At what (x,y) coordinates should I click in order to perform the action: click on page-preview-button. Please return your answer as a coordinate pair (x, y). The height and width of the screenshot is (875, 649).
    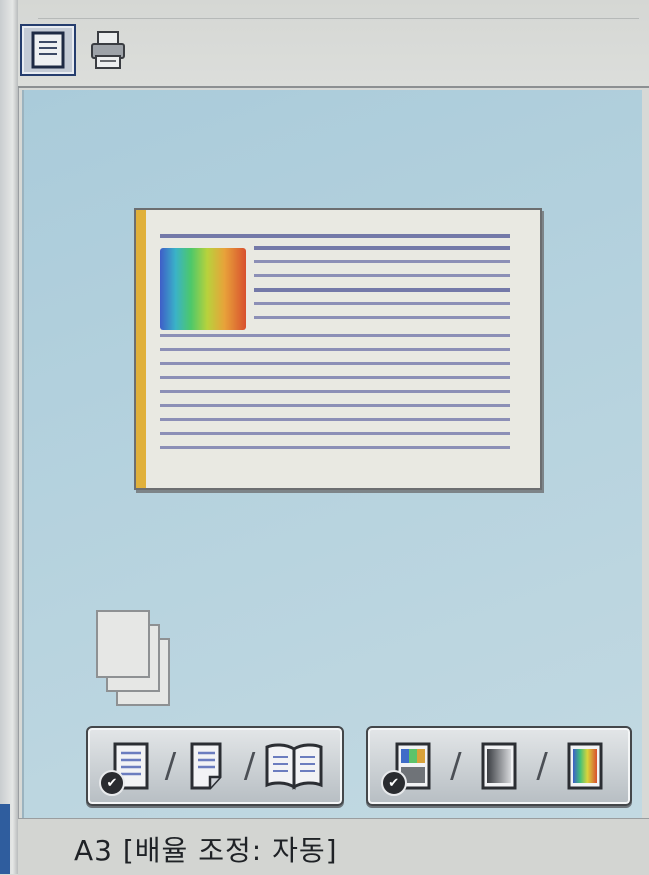
    Looking at the image, I should click on (48, 50).